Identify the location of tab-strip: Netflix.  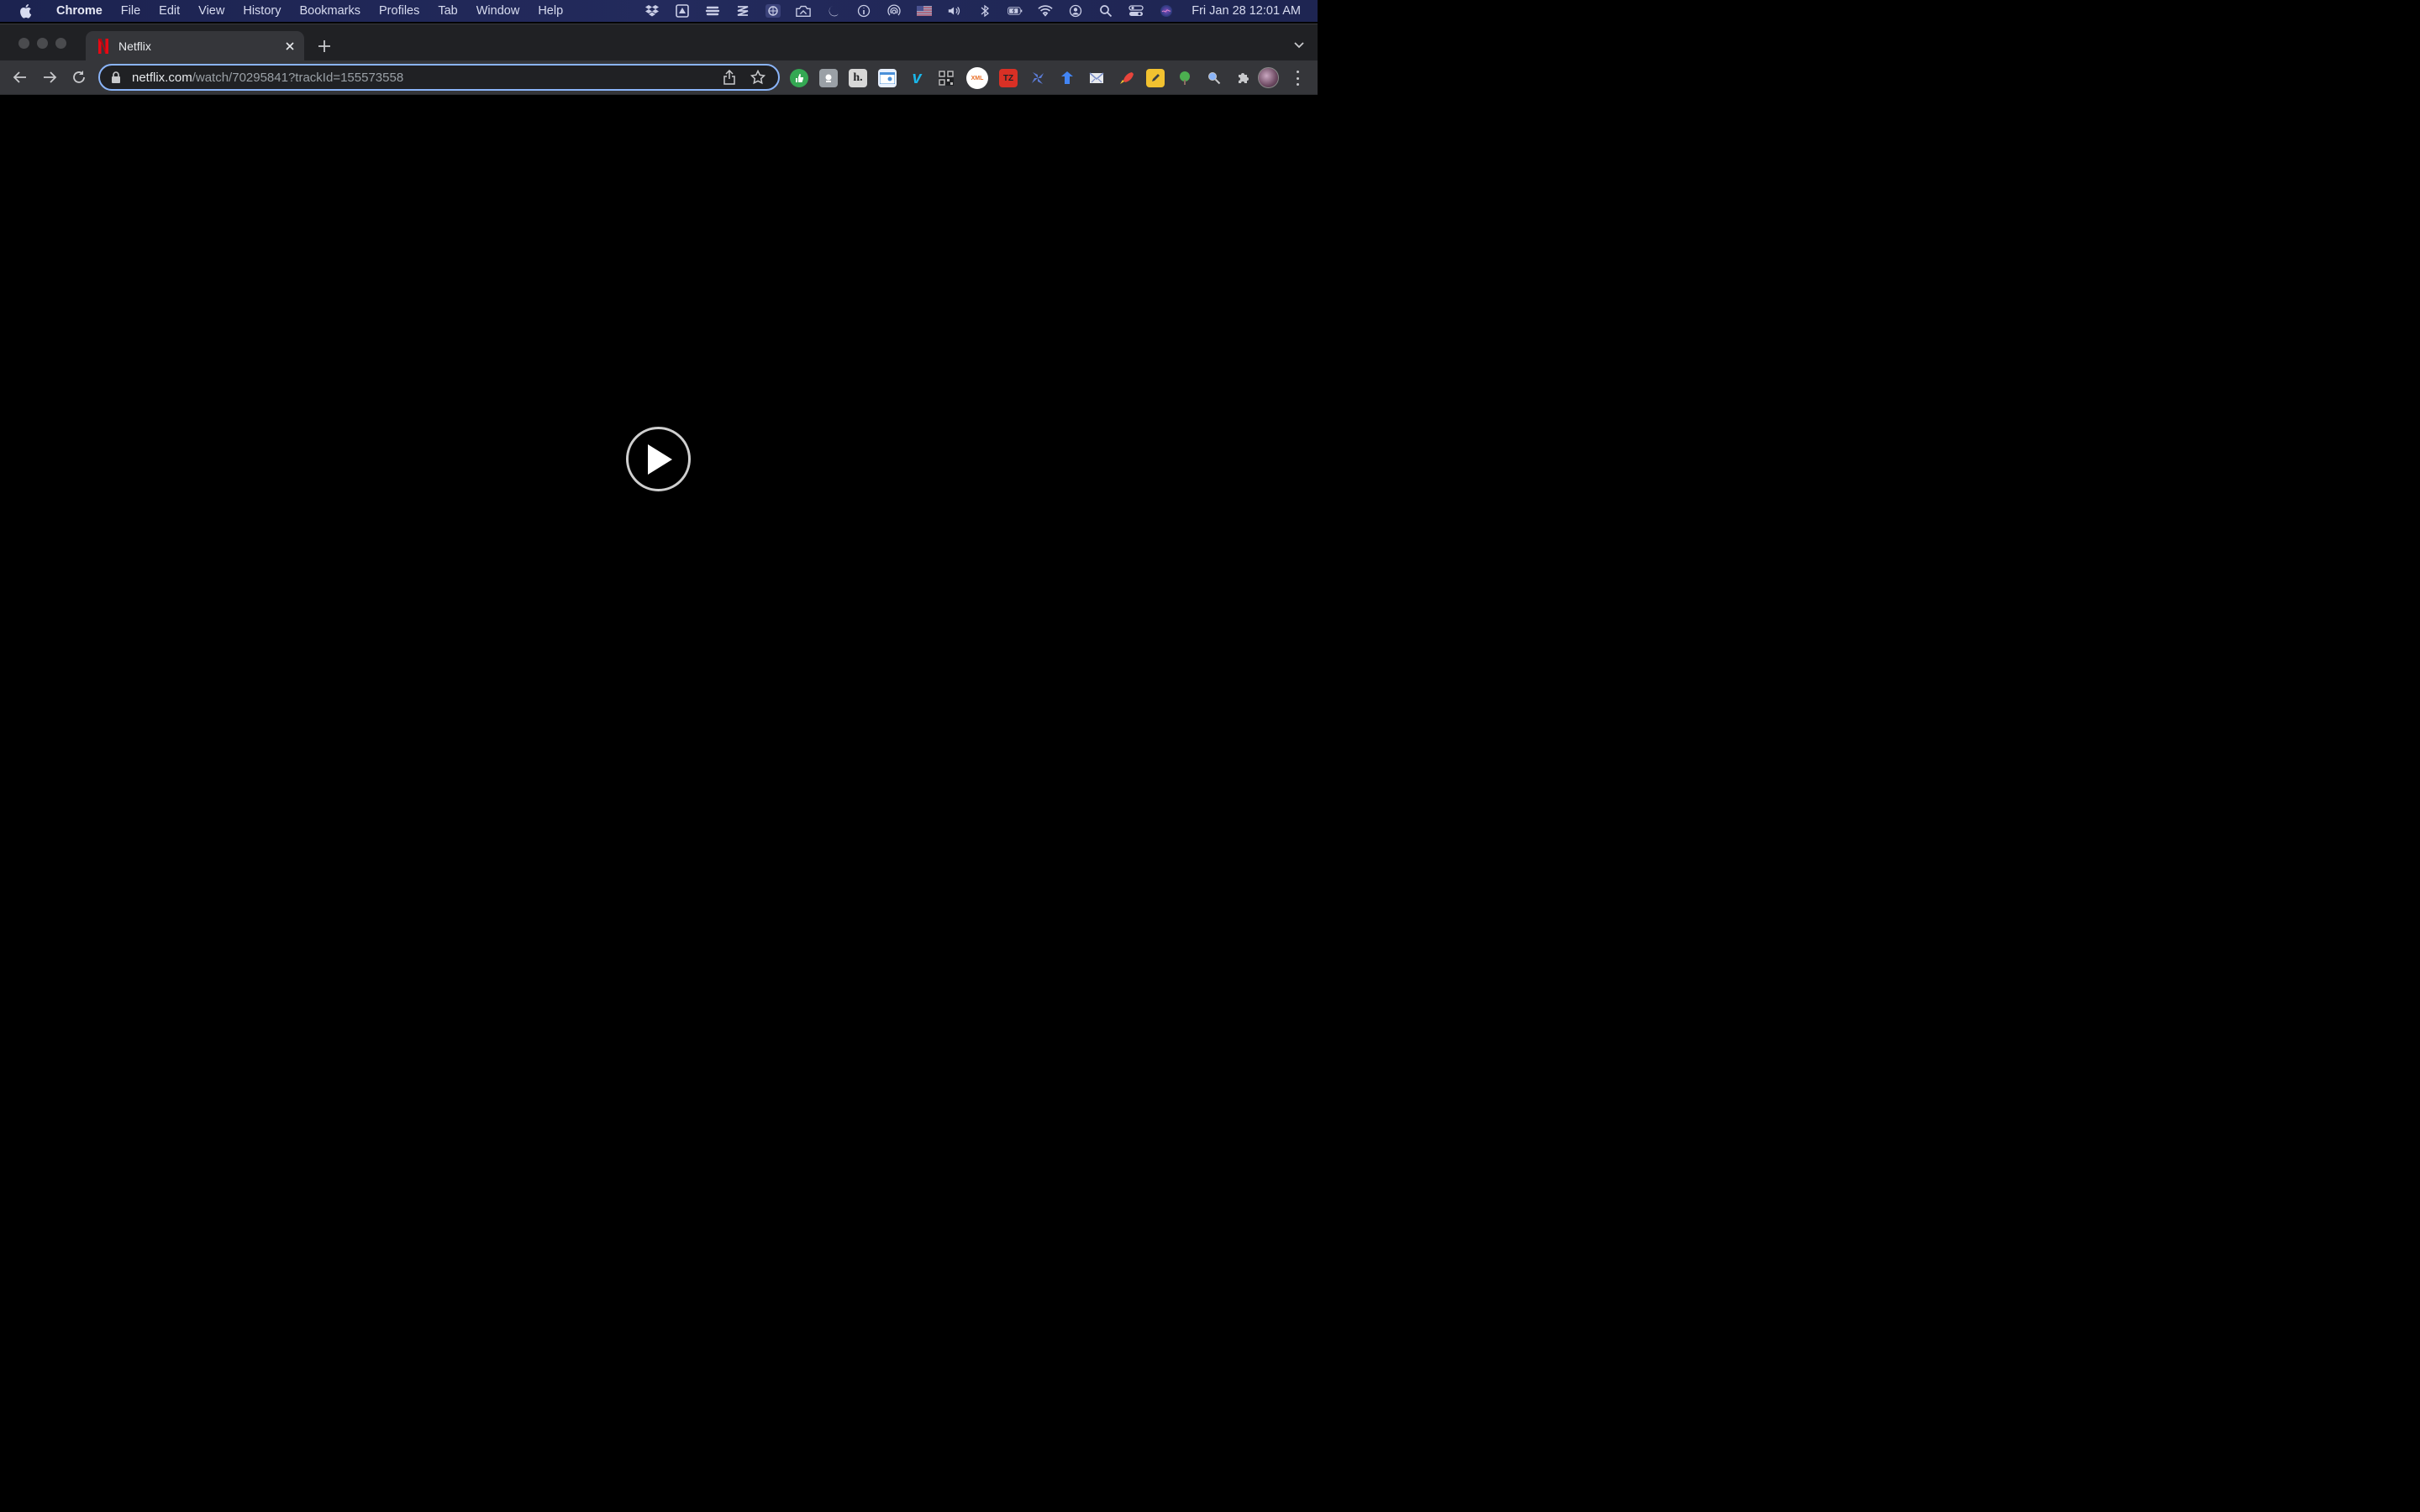
(659, 42).